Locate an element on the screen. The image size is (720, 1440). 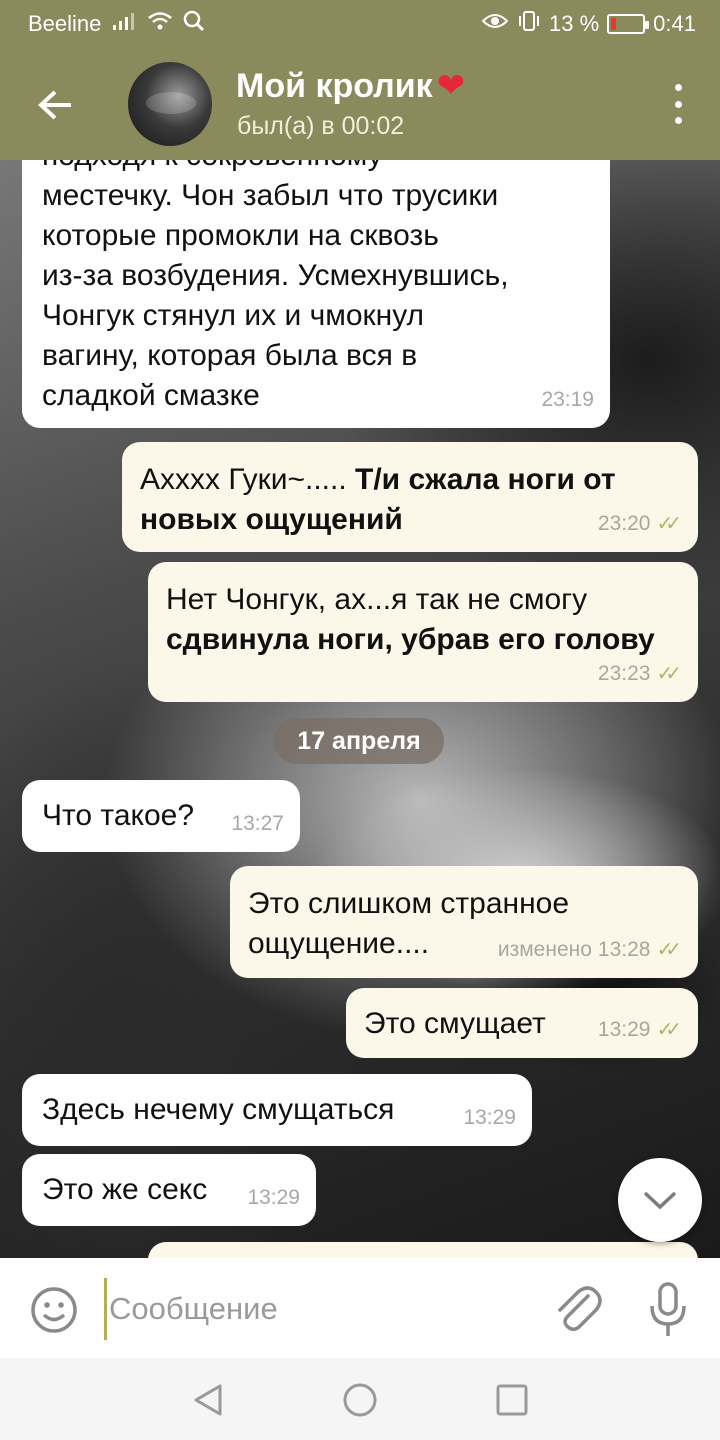
nav-recents-button is located at coordinates (512, 1400).